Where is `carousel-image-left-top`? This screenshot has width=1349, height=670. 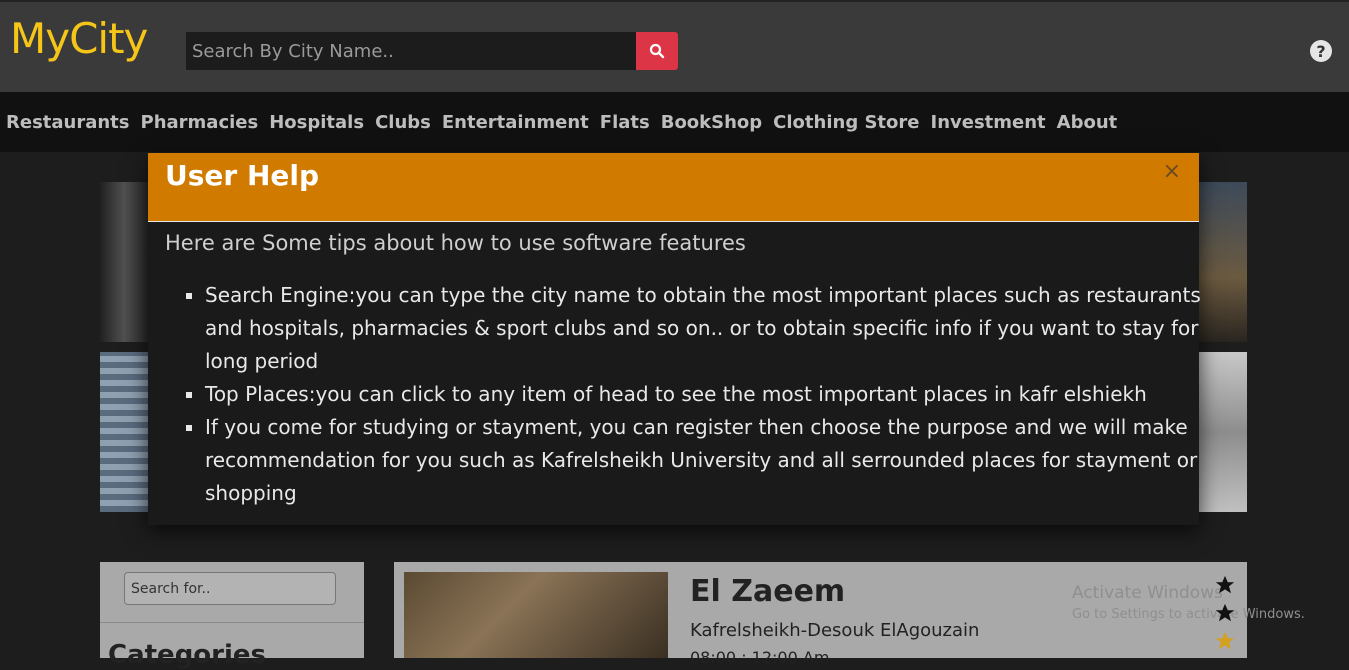 carousel-image-left-top is located at coordinates (124, 262).